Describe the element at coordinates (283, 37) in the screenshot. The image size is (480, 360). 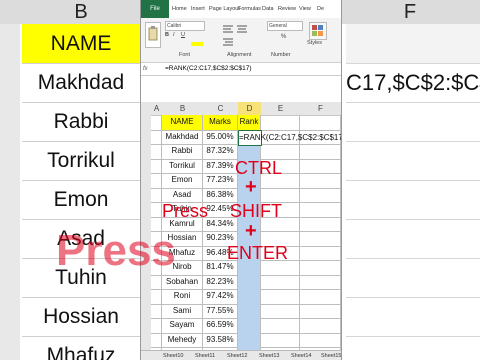
I see `percent-style-button: %` at that location.